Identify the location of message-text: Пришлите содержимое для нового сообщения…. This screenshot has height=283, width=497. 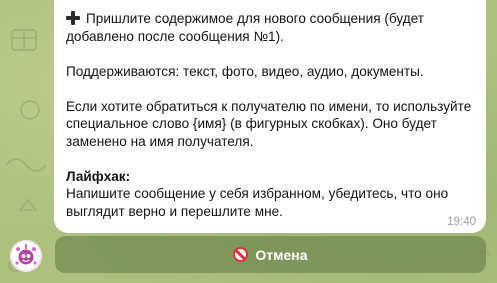
(255, 18).